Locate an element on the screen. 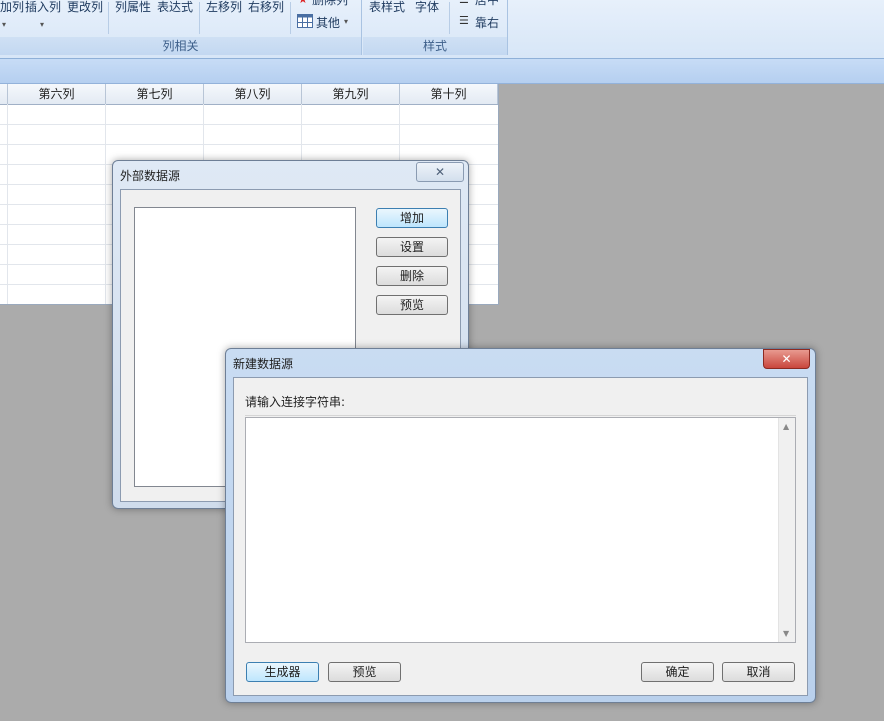 The image size is (884, 721). column-header-6: 第六列 is located at coordinates (57, 94).